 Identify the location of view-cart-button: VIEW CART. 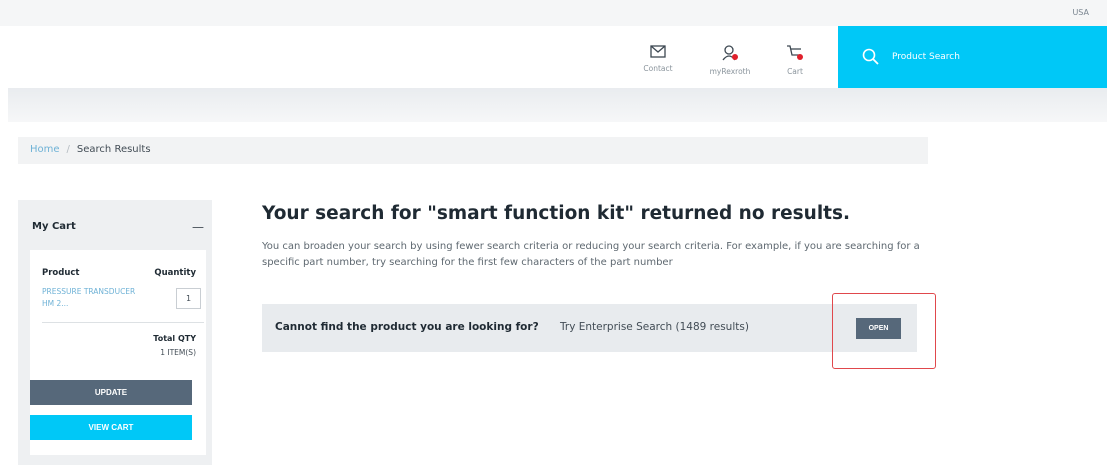
(111, 427).